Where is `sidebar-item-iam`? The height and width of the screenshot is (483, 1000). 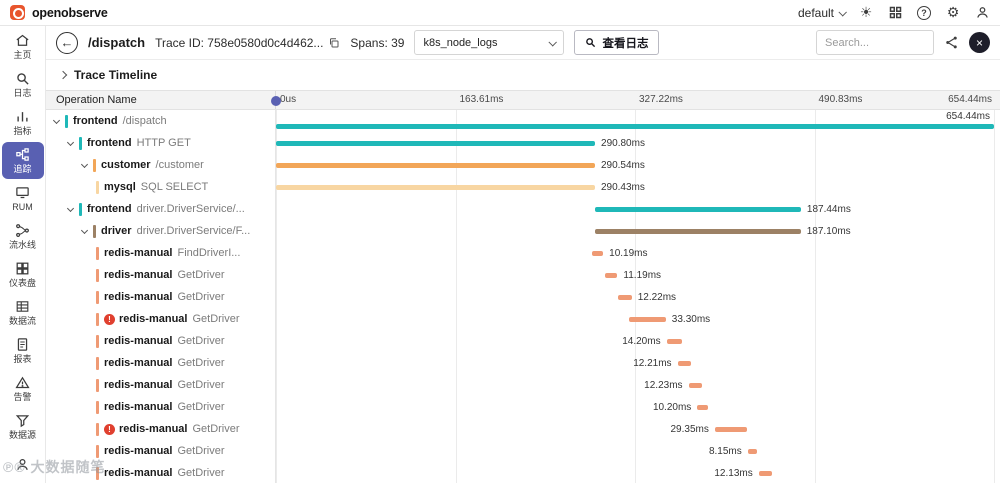
sidebar-item-iam is located at coordinates (23, 464).